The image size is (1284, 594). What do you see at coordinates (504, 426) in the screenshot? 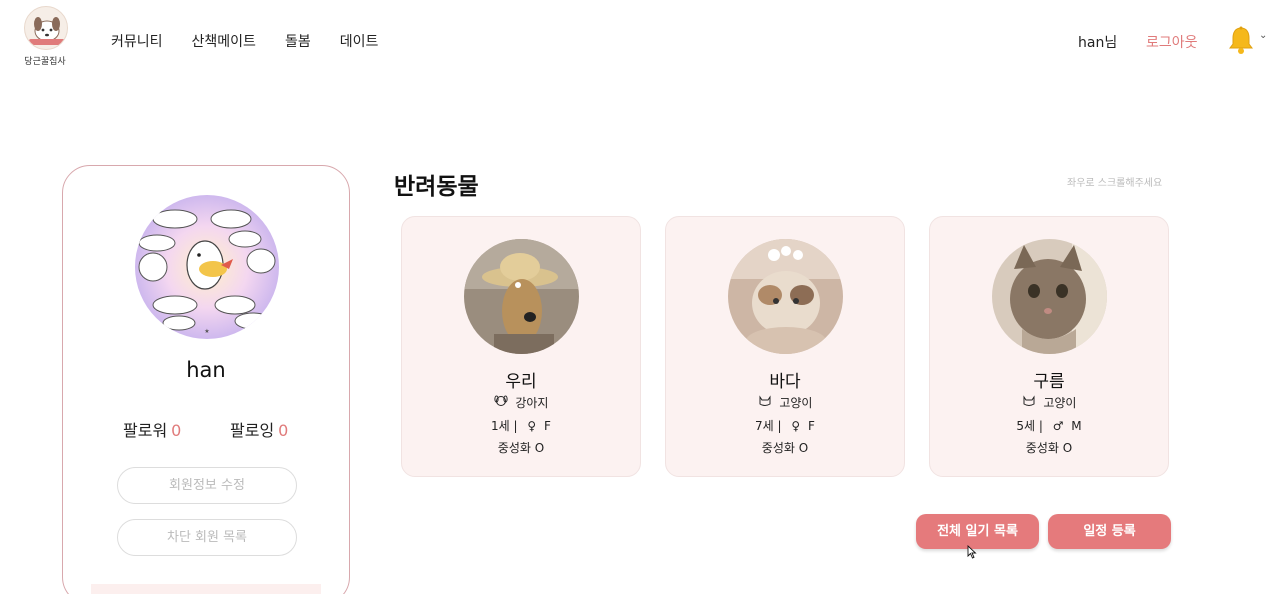
I see `pet-age: 1세 |` at bounding box center [504, 426].